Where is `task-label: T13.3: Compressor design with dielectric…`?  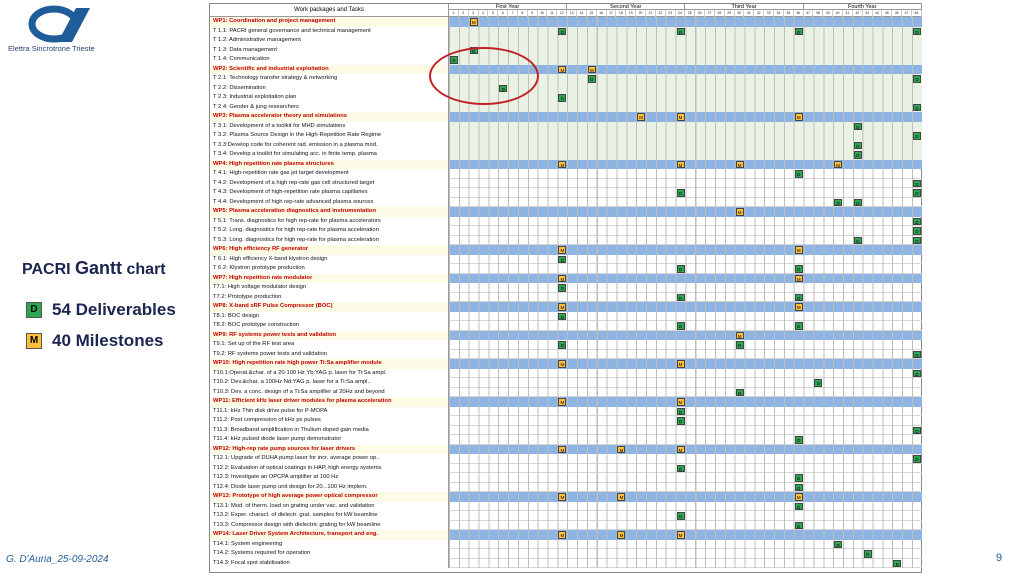
task-label: T13.3: Compressor design with dielectric… is located at coordinates (329, 525).